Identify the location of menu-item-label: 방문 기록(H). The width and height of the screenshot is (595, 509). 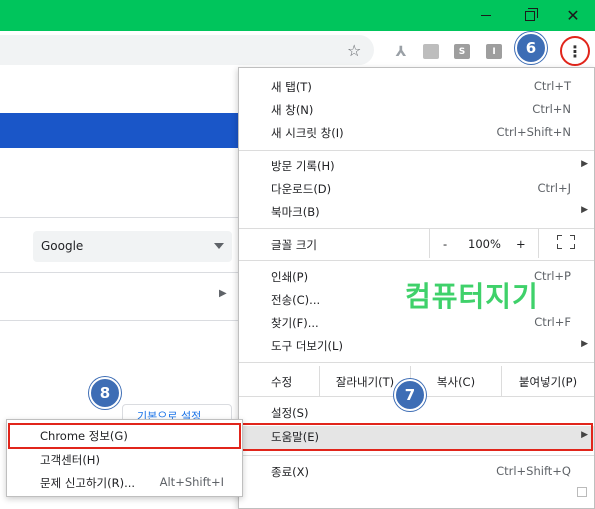
(303, 166).